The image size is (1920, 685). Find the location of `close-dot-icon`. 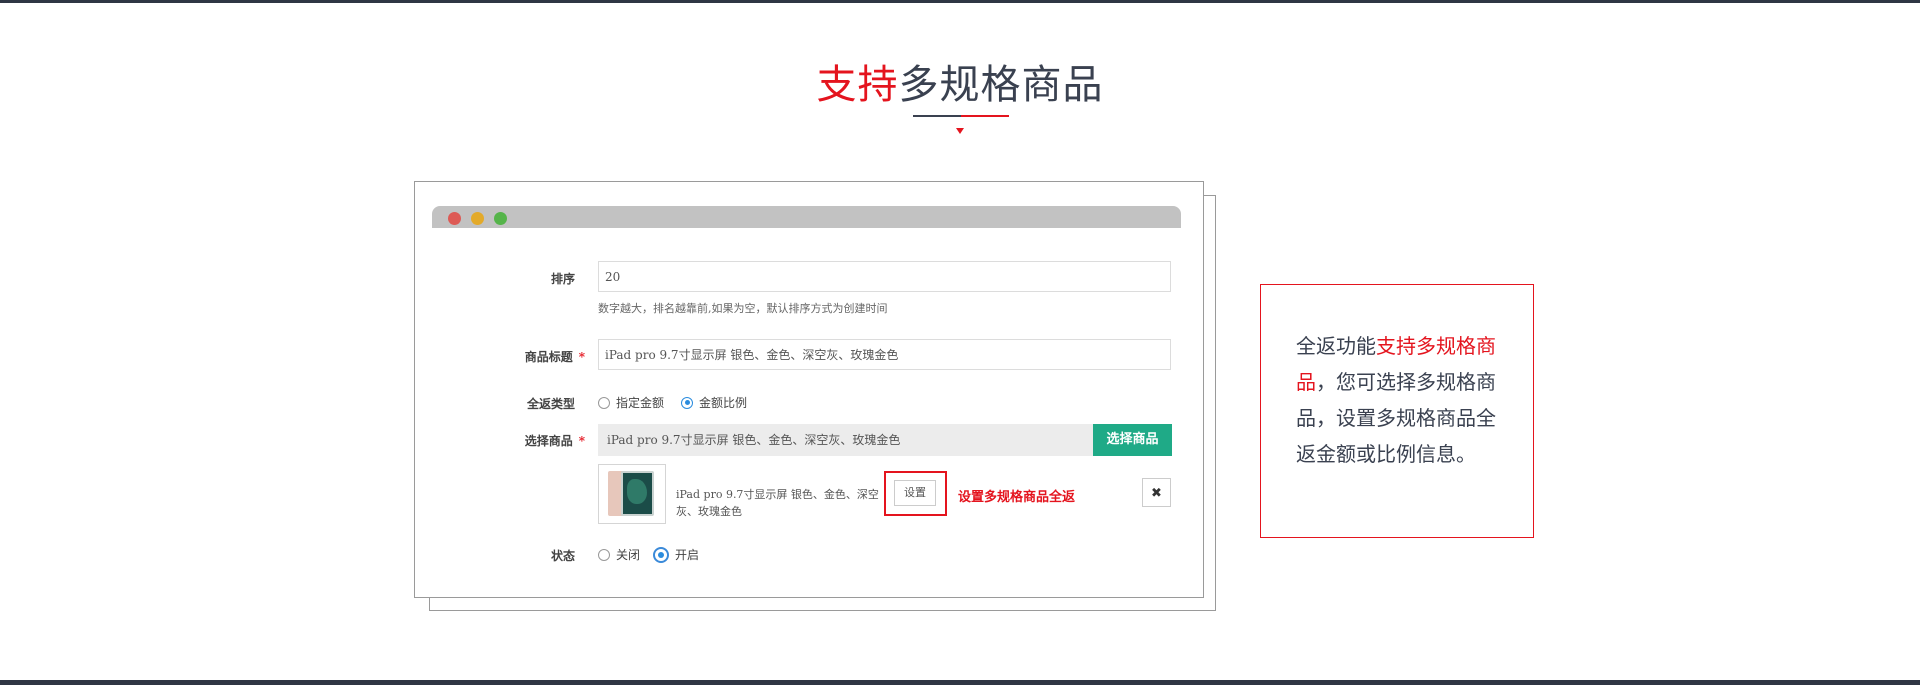

close-dot-icon is located at coordinates (454, 218).